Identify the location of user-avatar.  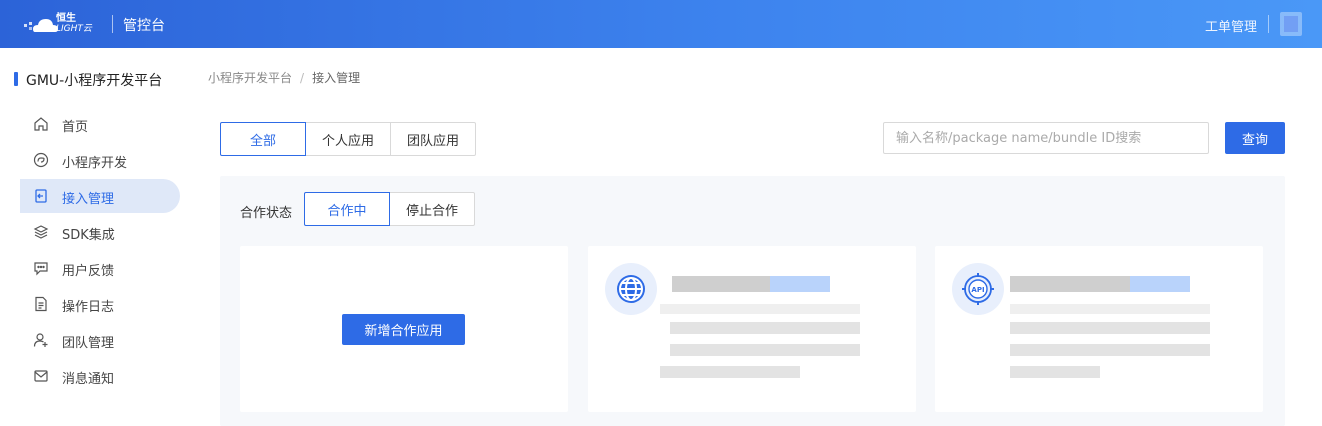
(1291, 24).